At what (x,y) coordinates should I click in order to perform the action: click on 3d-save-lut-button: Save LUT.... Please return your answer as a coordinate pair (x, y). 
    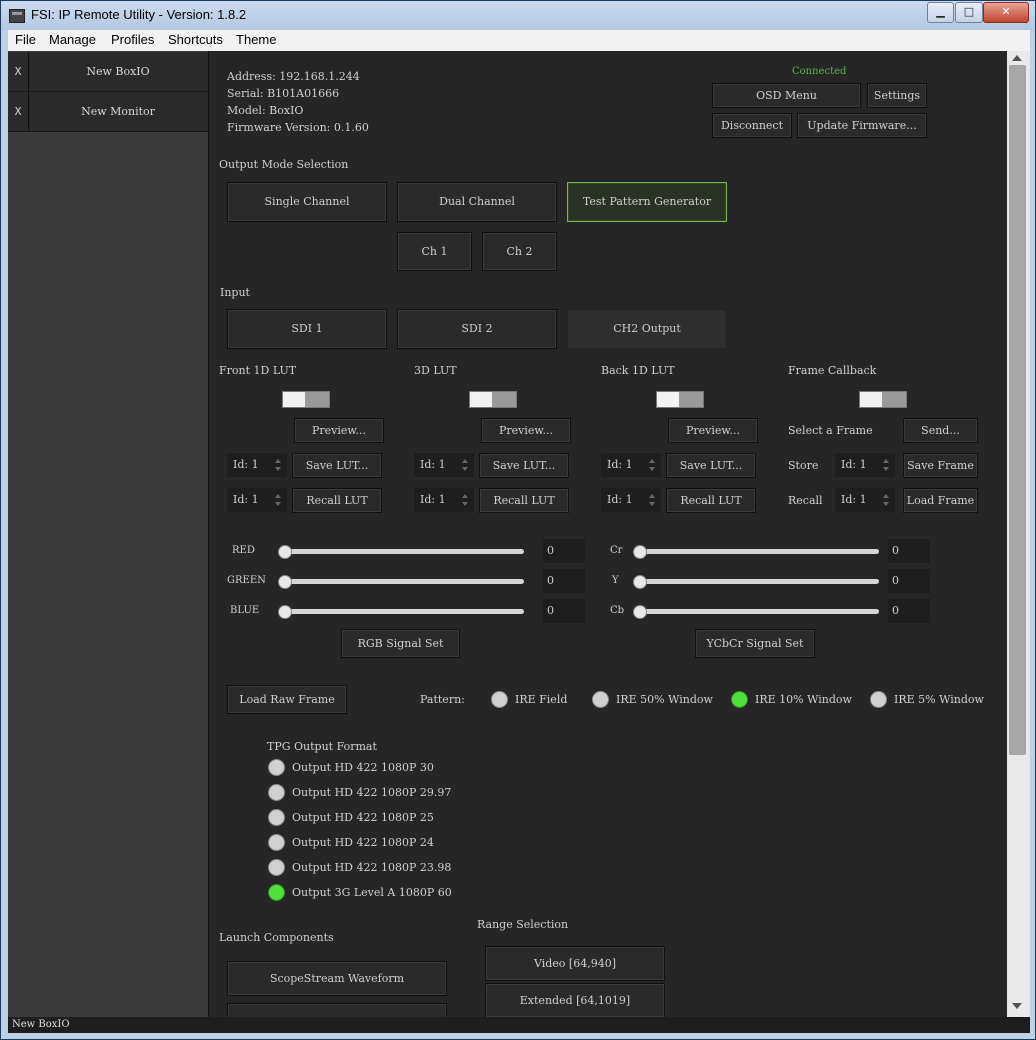
    Looking at the image, I should click on (524, 465).